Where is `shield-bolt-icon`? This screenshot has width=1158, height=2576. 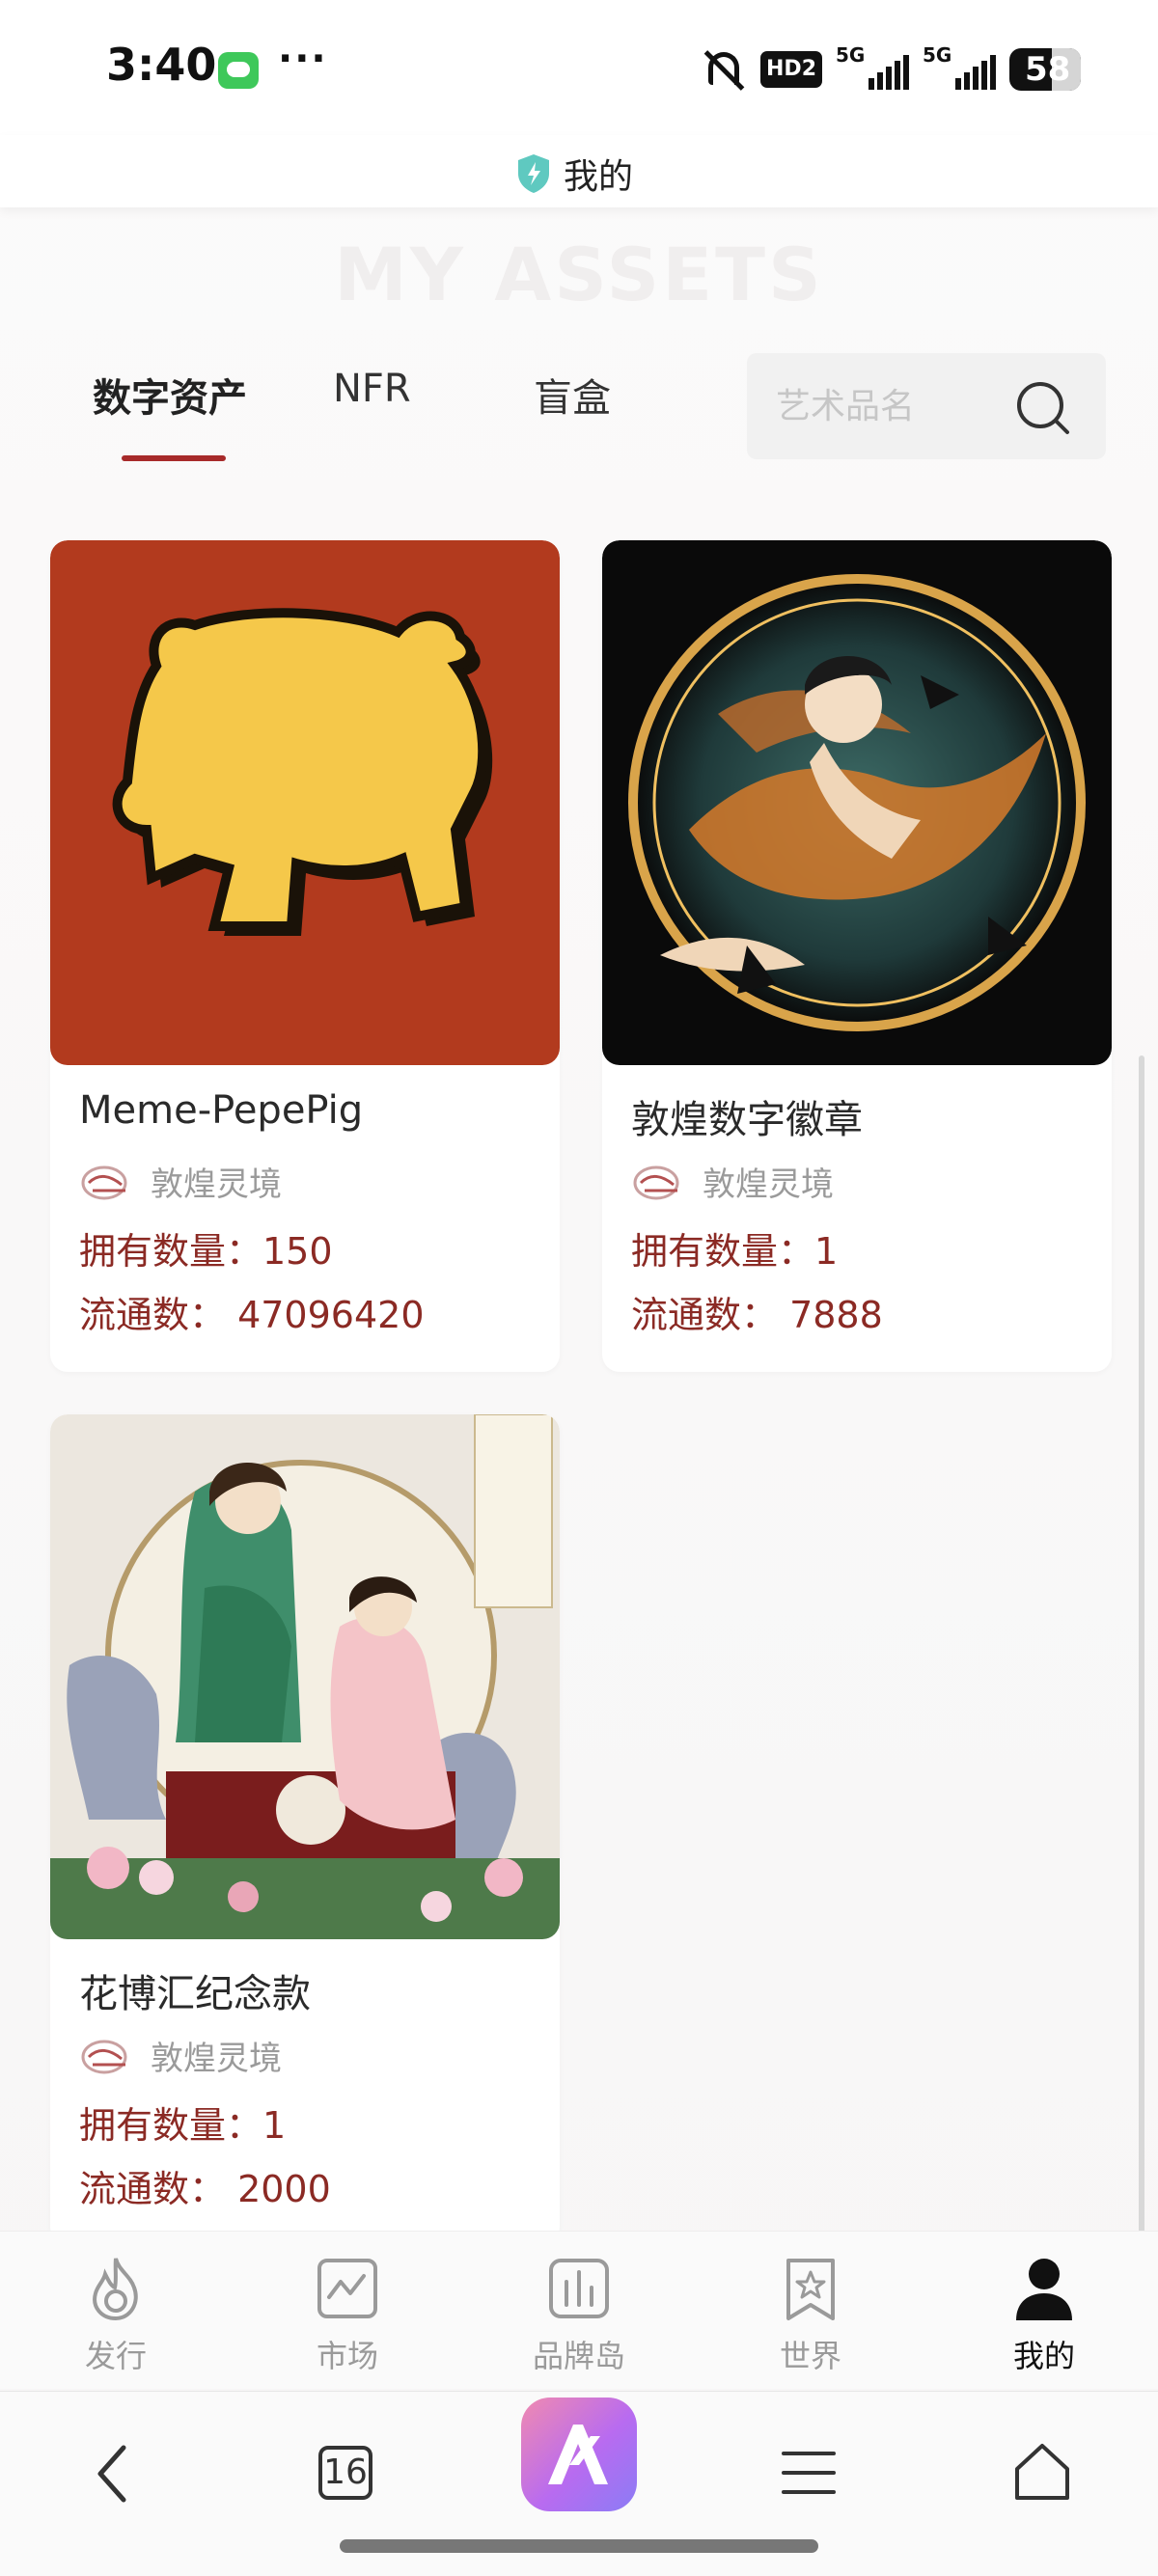 shield-bolt-icon is located at coordinates (533, 174).